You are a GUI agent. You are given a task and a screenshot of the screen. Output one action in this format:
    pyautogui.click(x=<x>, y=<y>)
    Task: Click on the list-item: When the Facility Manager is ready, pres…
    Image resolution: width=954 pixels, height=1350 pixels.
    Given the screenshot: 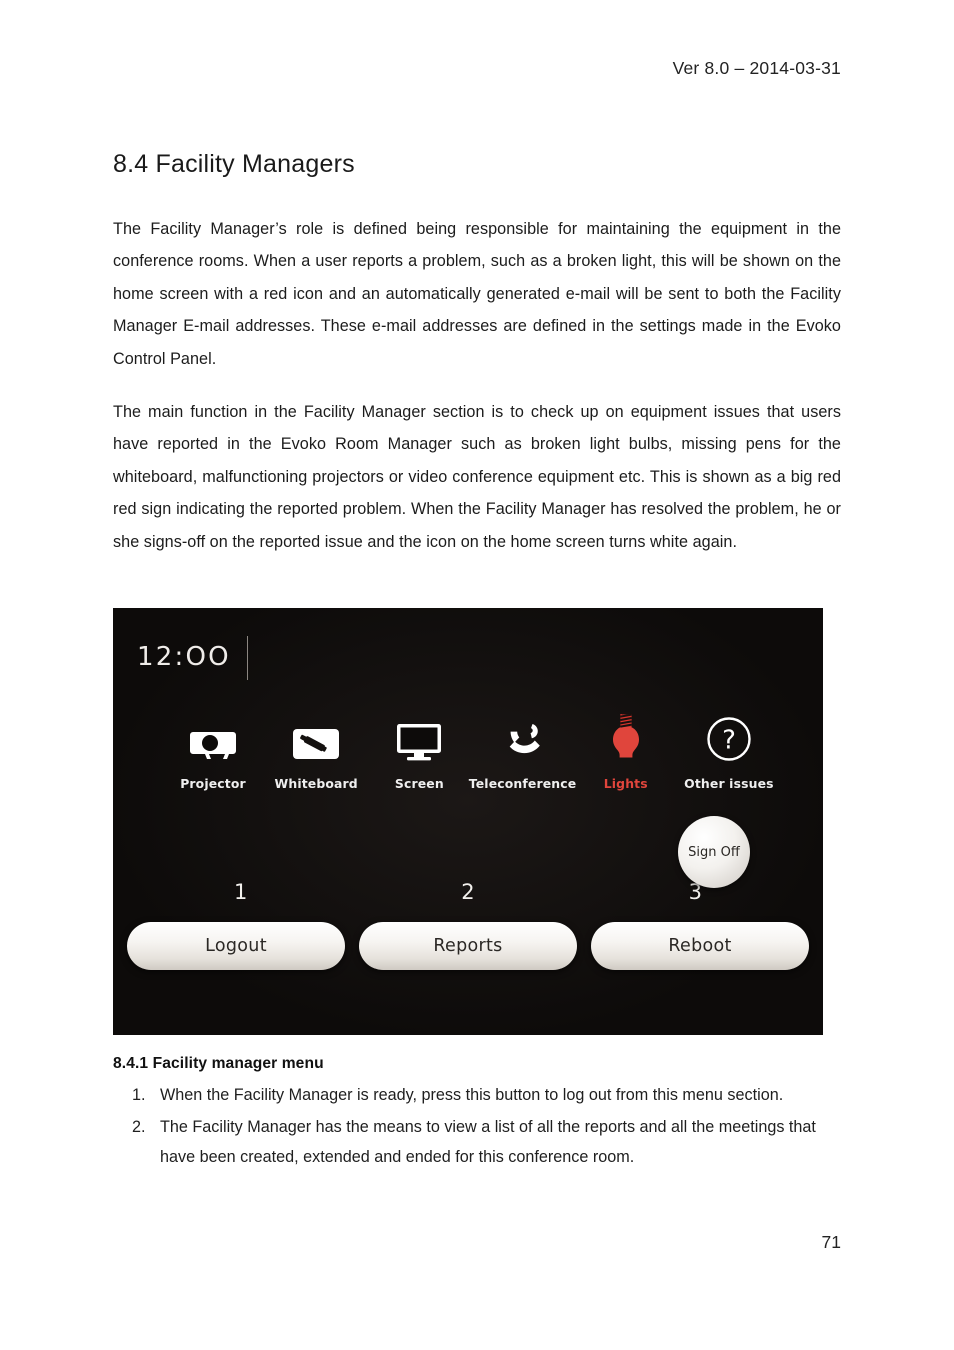 What is the action you would take?
    pyautogui.click(x=495, y=1095)
    